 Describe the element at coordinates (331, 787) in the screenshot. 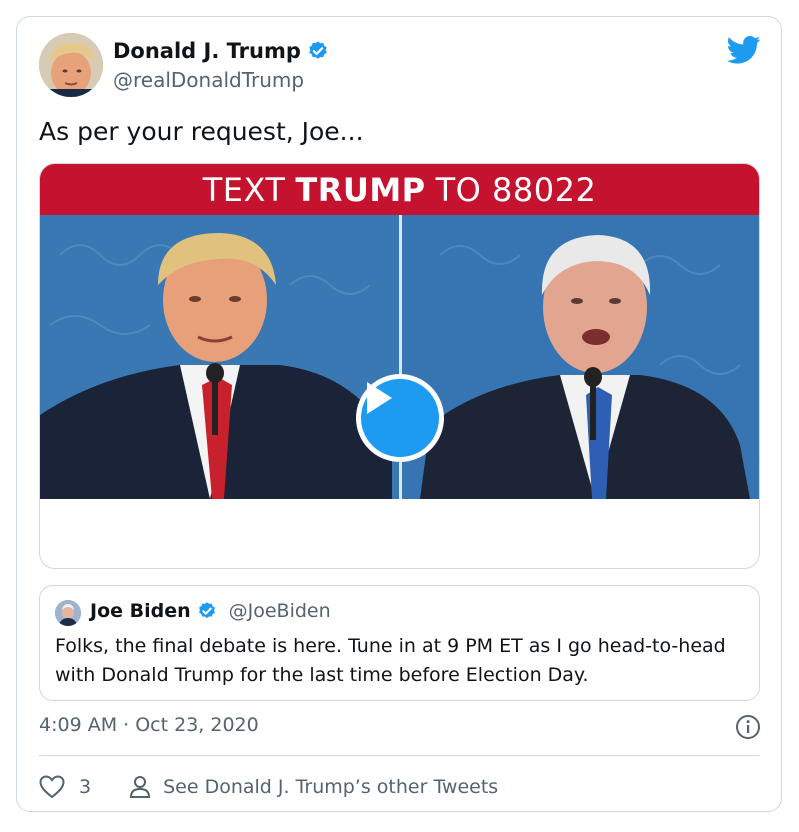

I see `see-other-tweets-label: See Donald J. Trump’s other Tweets` at that location.